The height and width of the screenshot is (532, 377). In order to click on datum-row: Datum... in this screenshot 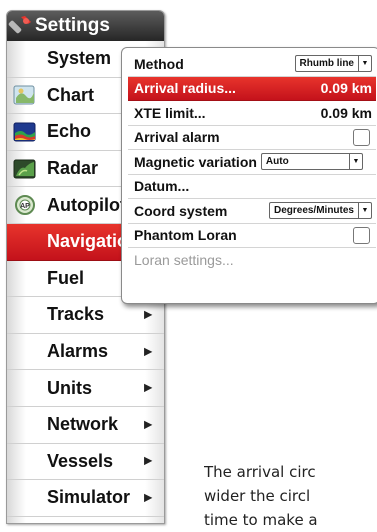, I will do `click(252, 187)`.